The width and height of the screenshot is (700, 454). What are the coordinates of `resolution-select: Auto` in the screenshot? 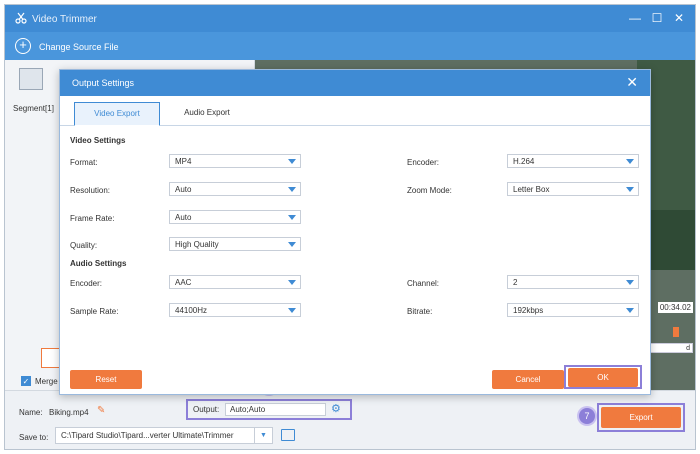 It's located at (235, 189).